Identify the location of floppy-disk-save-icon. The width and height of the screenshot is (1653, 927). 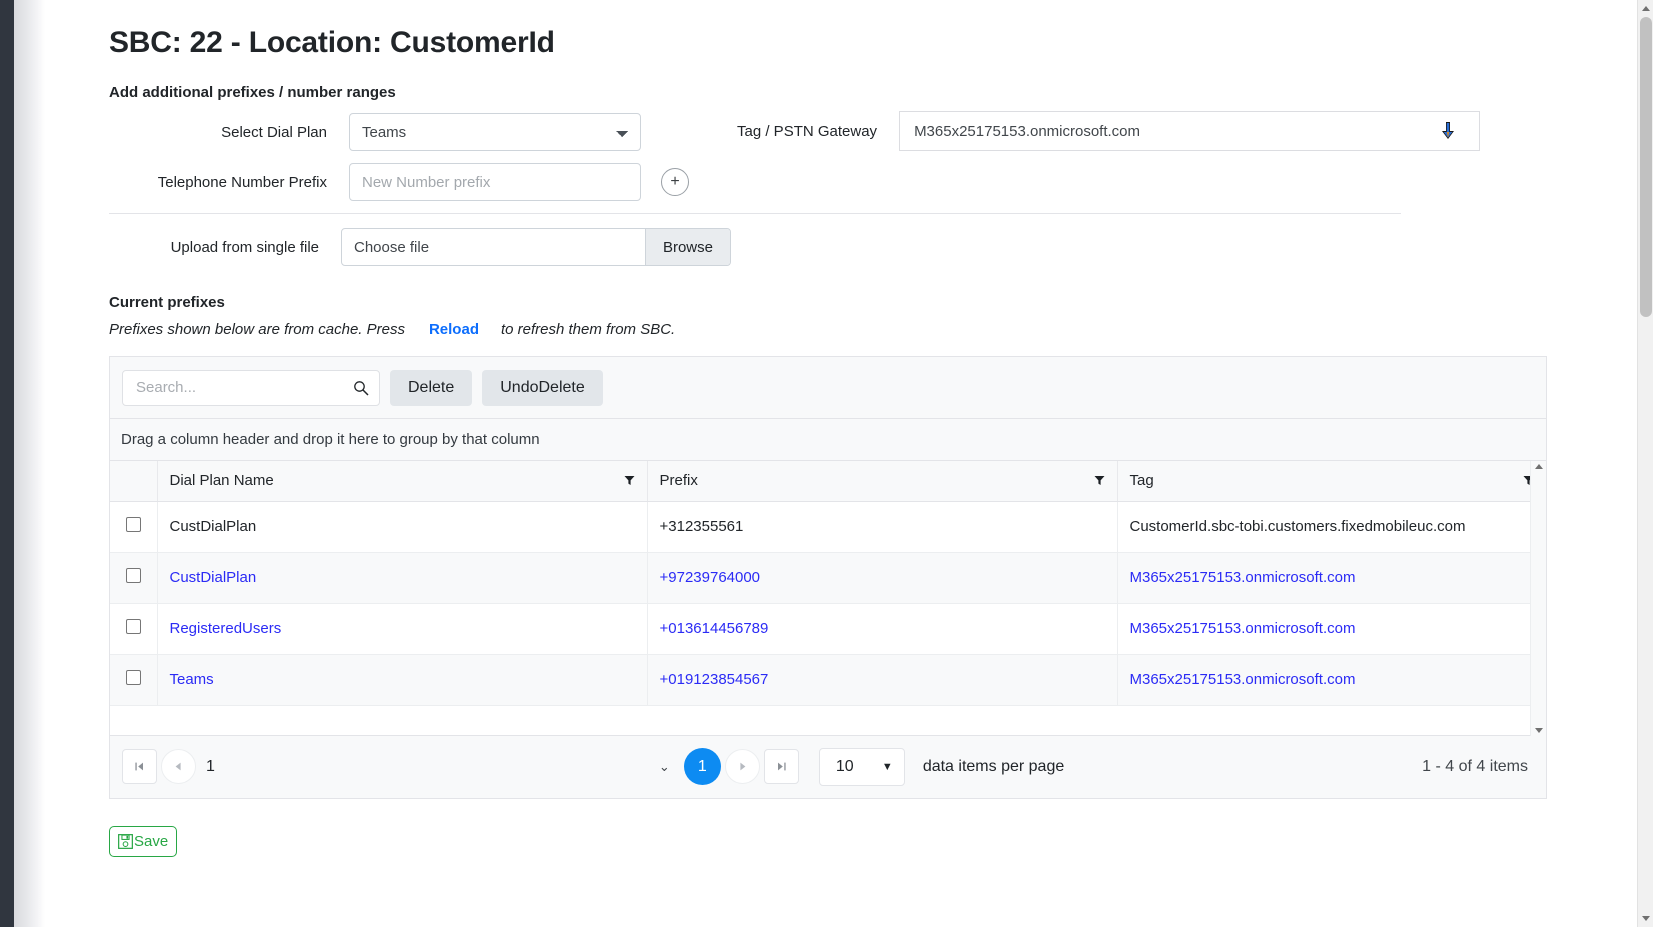
(125, 841).